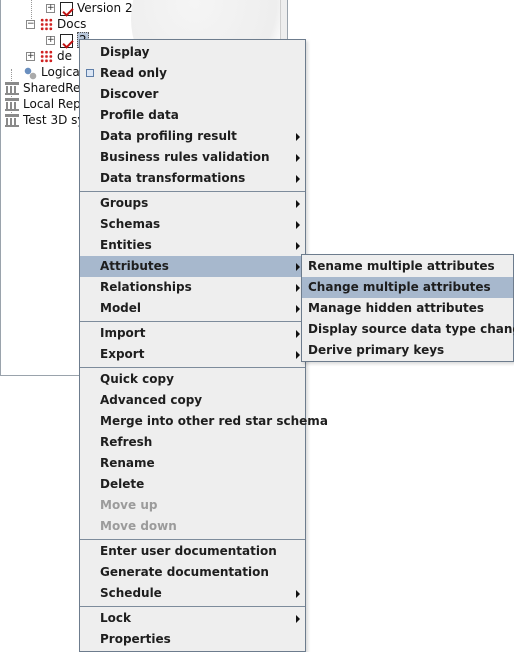 The height and width of the screenshot is (652, 514). Describe the element at coordinates (52, 104) in the screenshot. I see `tree-node-label: Local Rep` at that location.